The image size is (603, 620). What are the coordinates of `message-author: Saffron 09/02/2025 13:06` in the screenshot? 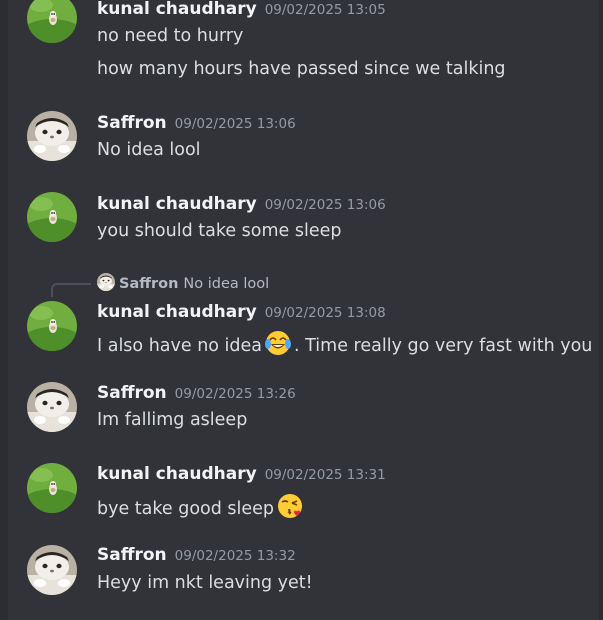 It's located at (196, 123).